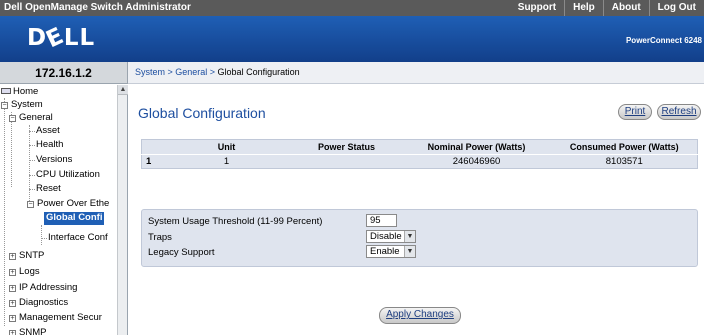 The image size is (704, 335). I want to click on traps-select: Disable ▼, so click(391, 236).